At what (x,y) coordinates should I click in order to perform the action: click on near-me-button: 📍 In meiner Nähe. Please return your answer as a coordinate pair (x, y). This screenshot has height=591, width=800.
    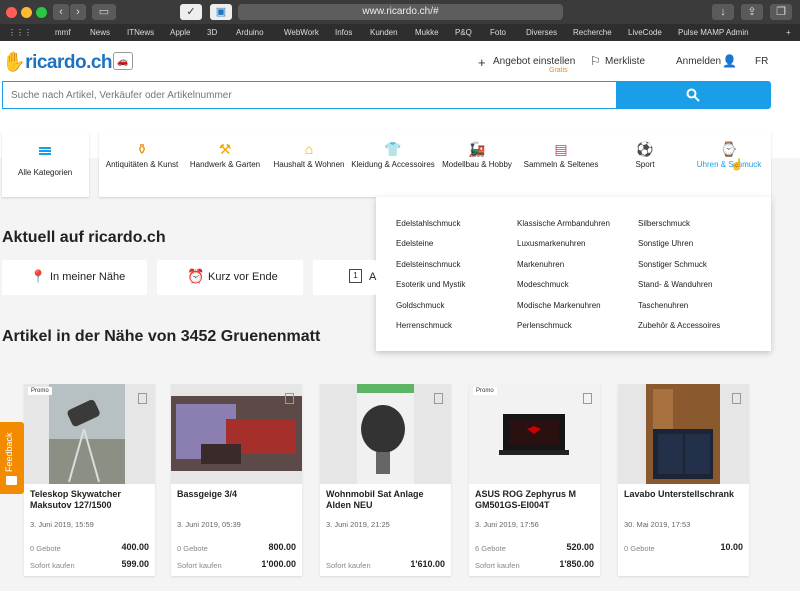
    Looking at the image, I should click on (74, 277).